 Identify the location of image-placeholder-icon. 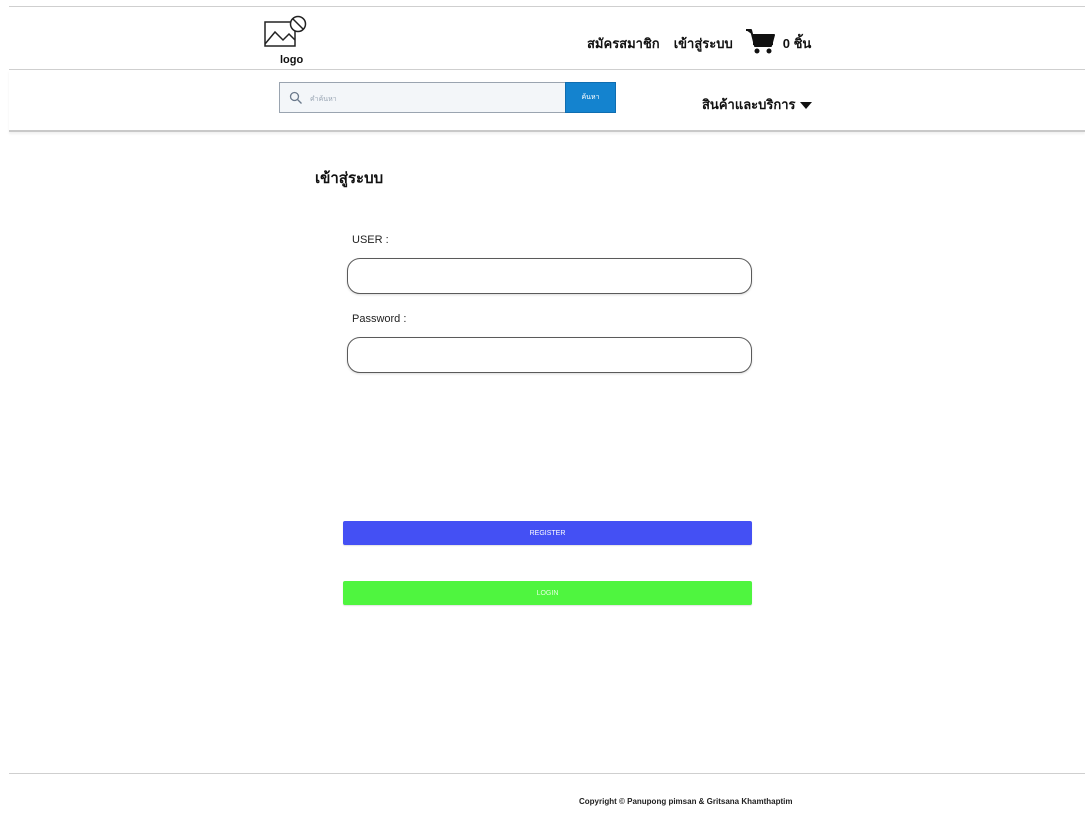
(285, 31).